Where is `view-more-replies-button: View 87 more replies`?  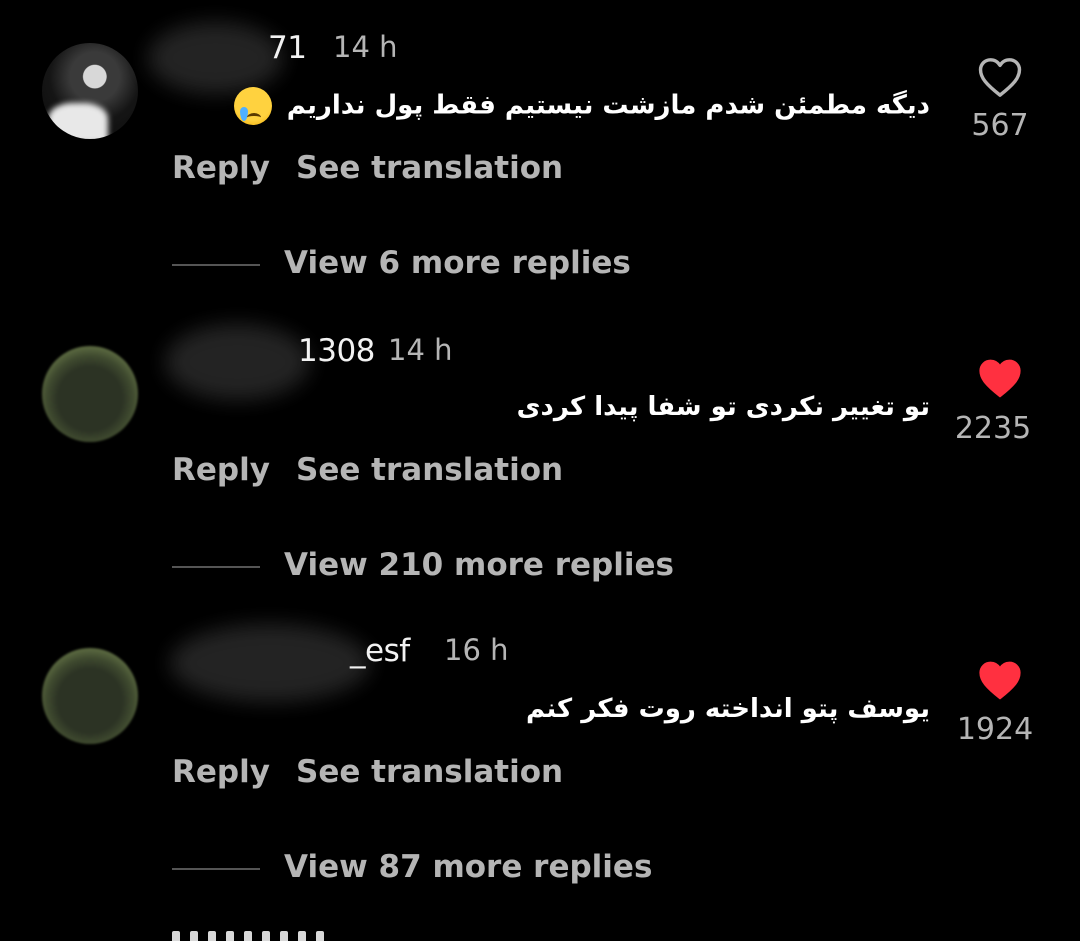
view-more-replies-button: View 87 more replies is located at coordinates (468, 867).